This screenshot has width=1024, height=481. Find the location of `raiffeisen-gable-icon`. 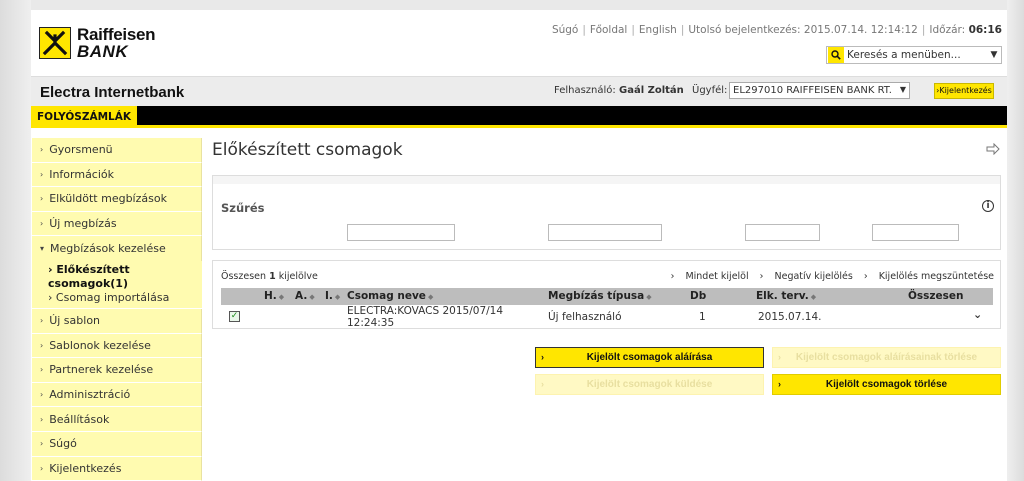

raiffeisen-gable-icon is located at coordinates (55, 43).